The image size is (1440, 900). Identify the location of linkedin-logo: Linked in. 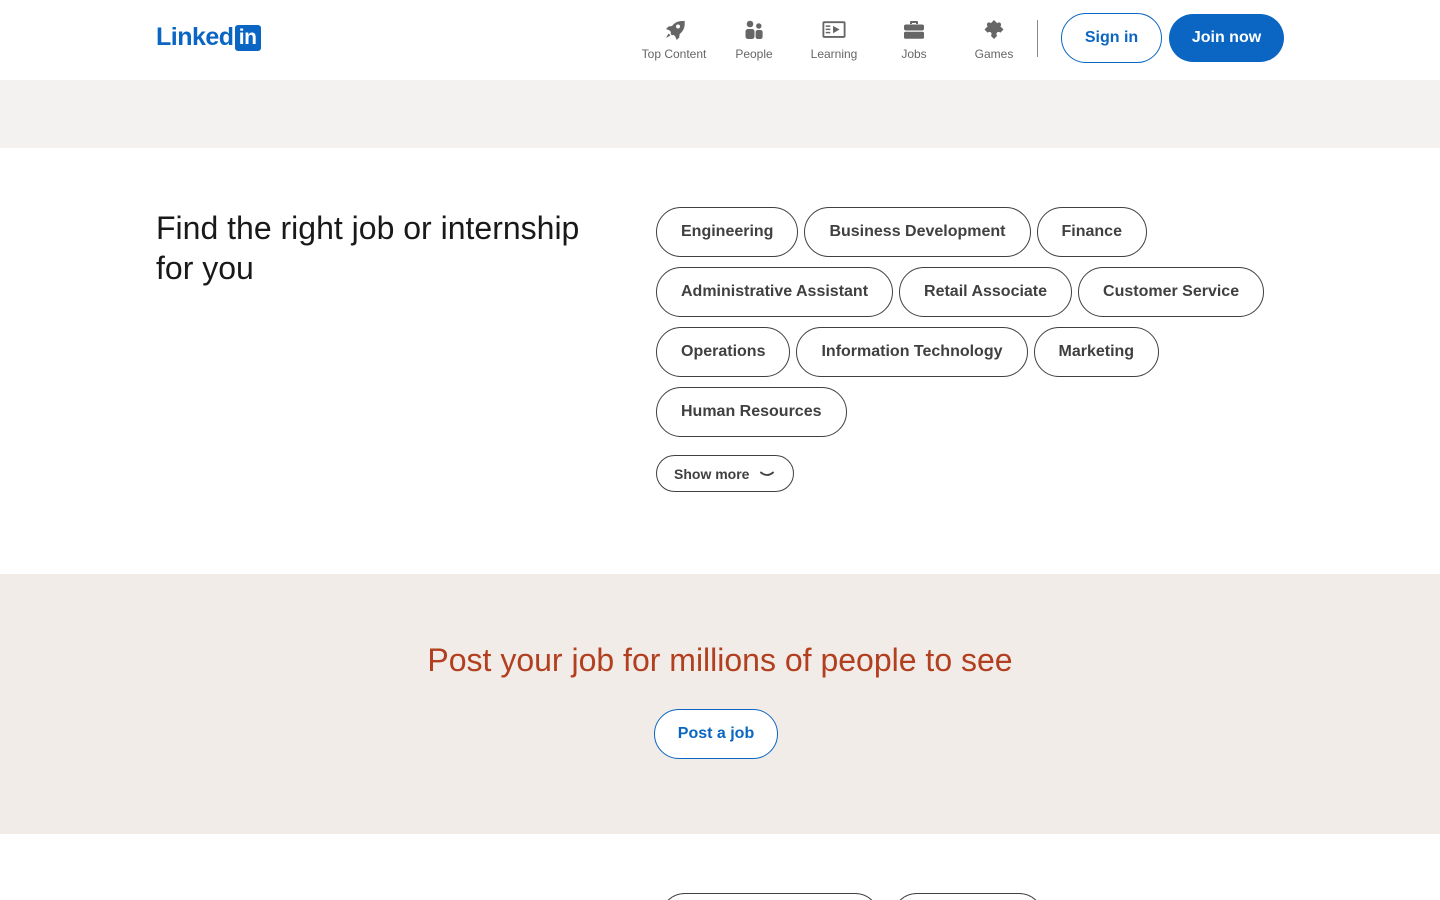
(208, 37).